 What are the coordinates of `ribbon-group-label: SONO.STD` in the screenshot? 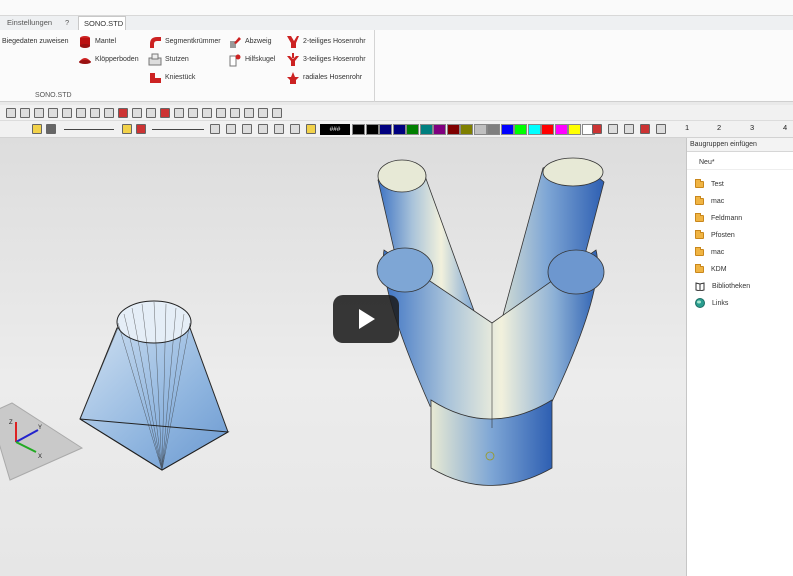 It's located at (53, 95).